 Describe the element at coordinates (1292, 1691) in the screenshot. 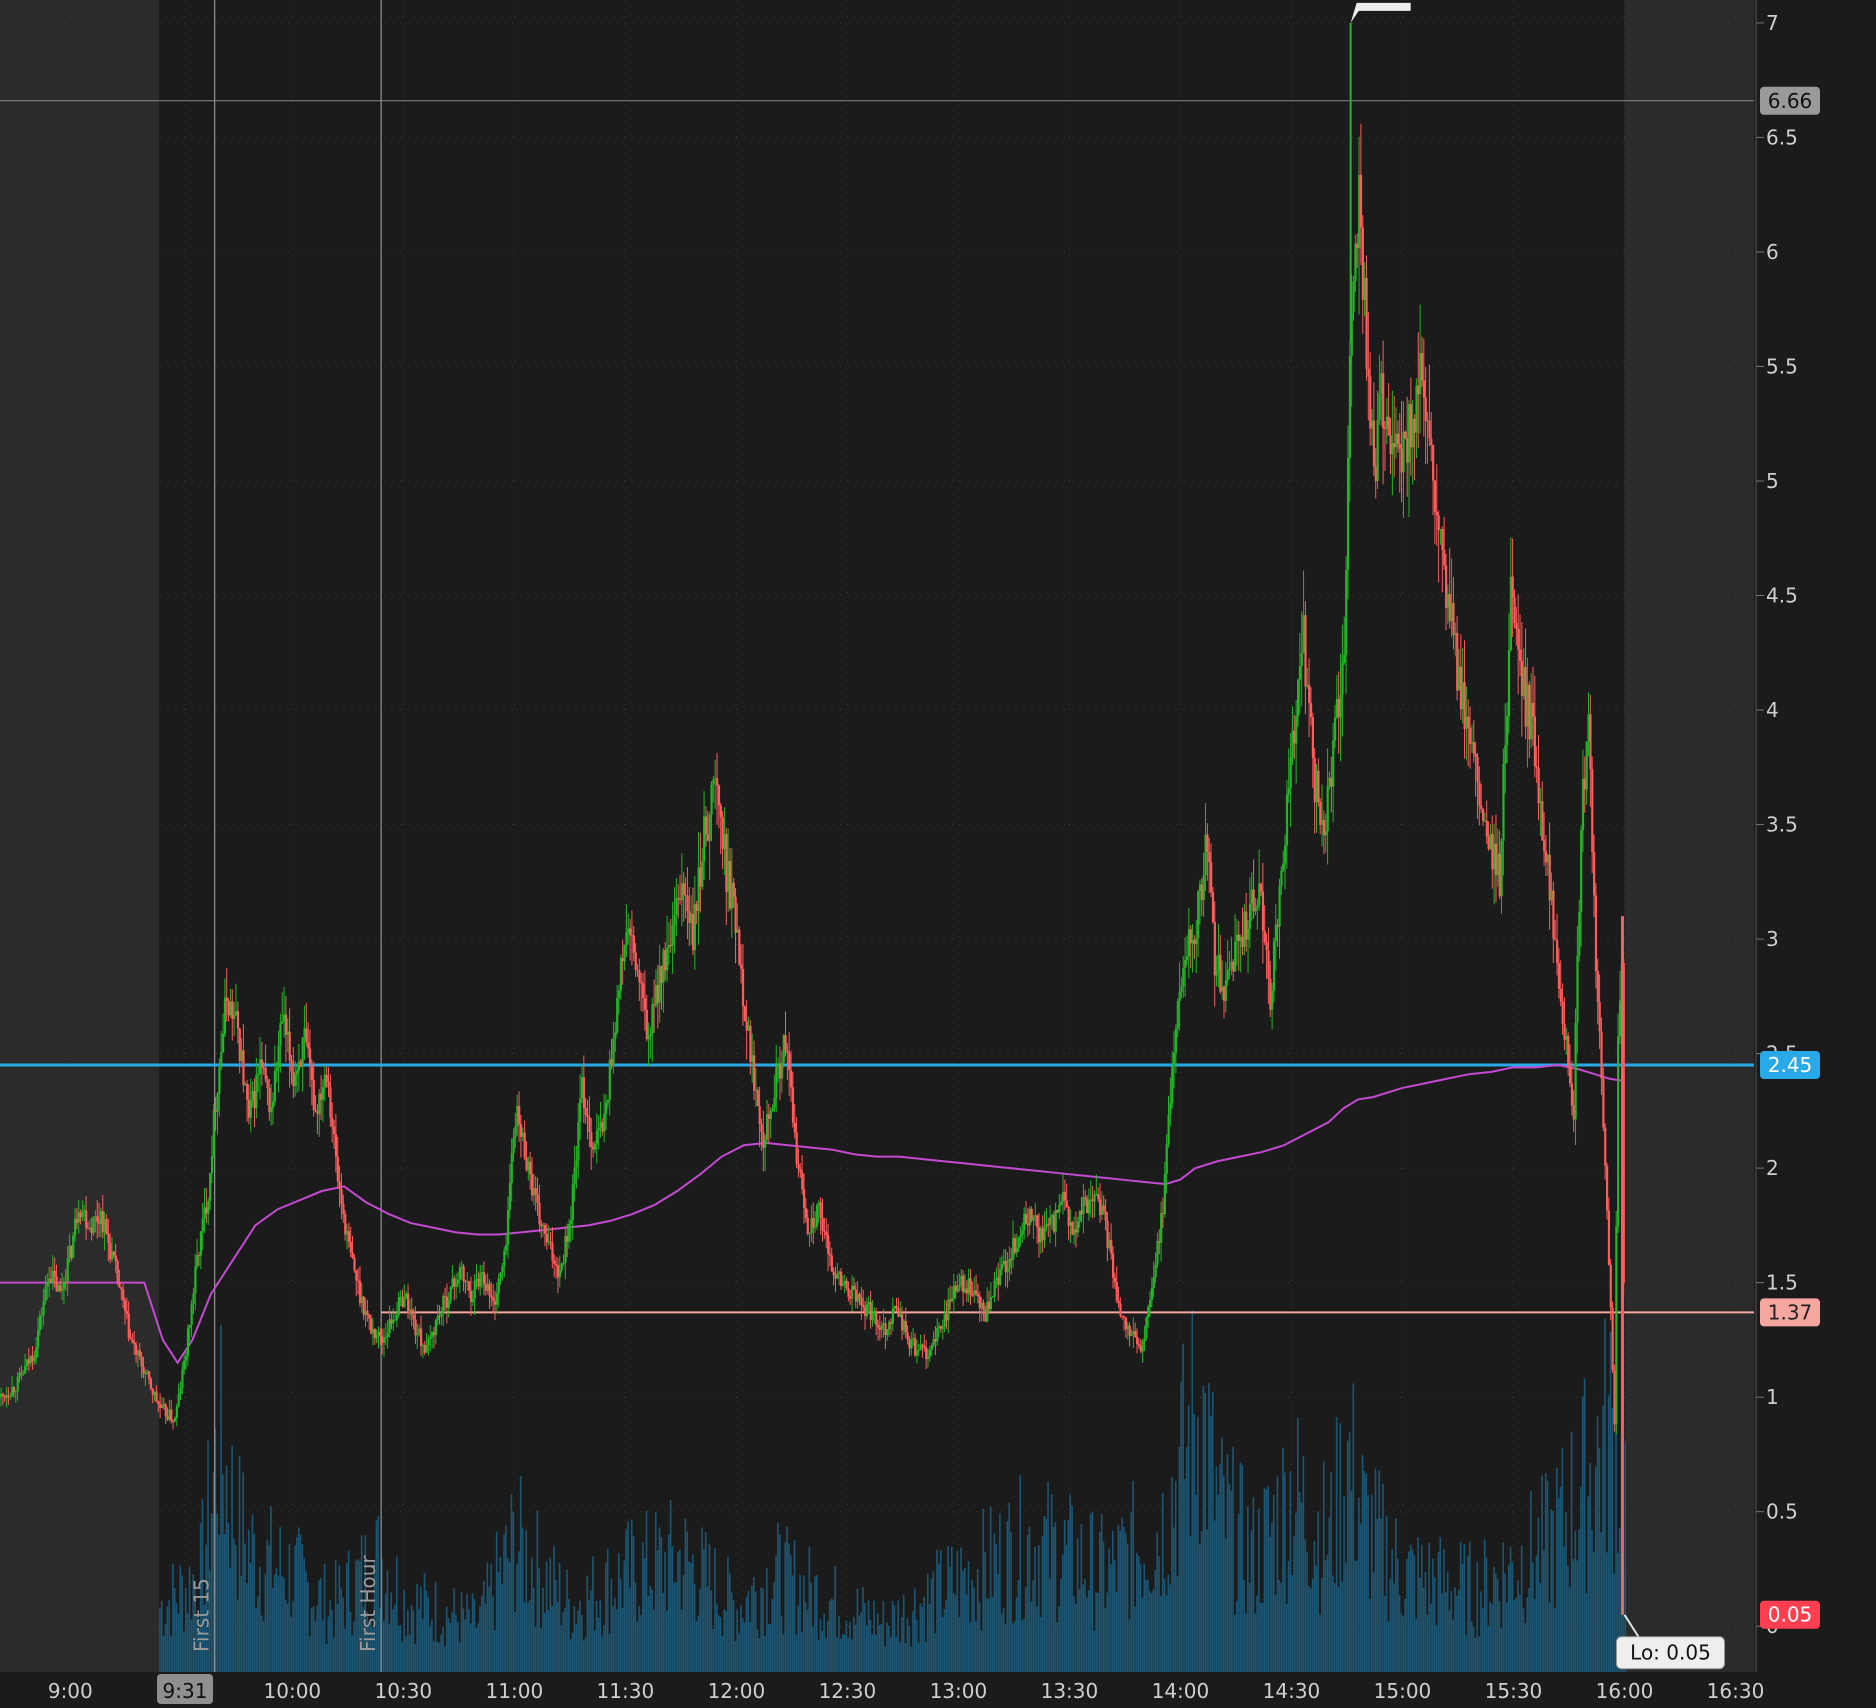

I see `x-tick-label: 14:30` at that location.